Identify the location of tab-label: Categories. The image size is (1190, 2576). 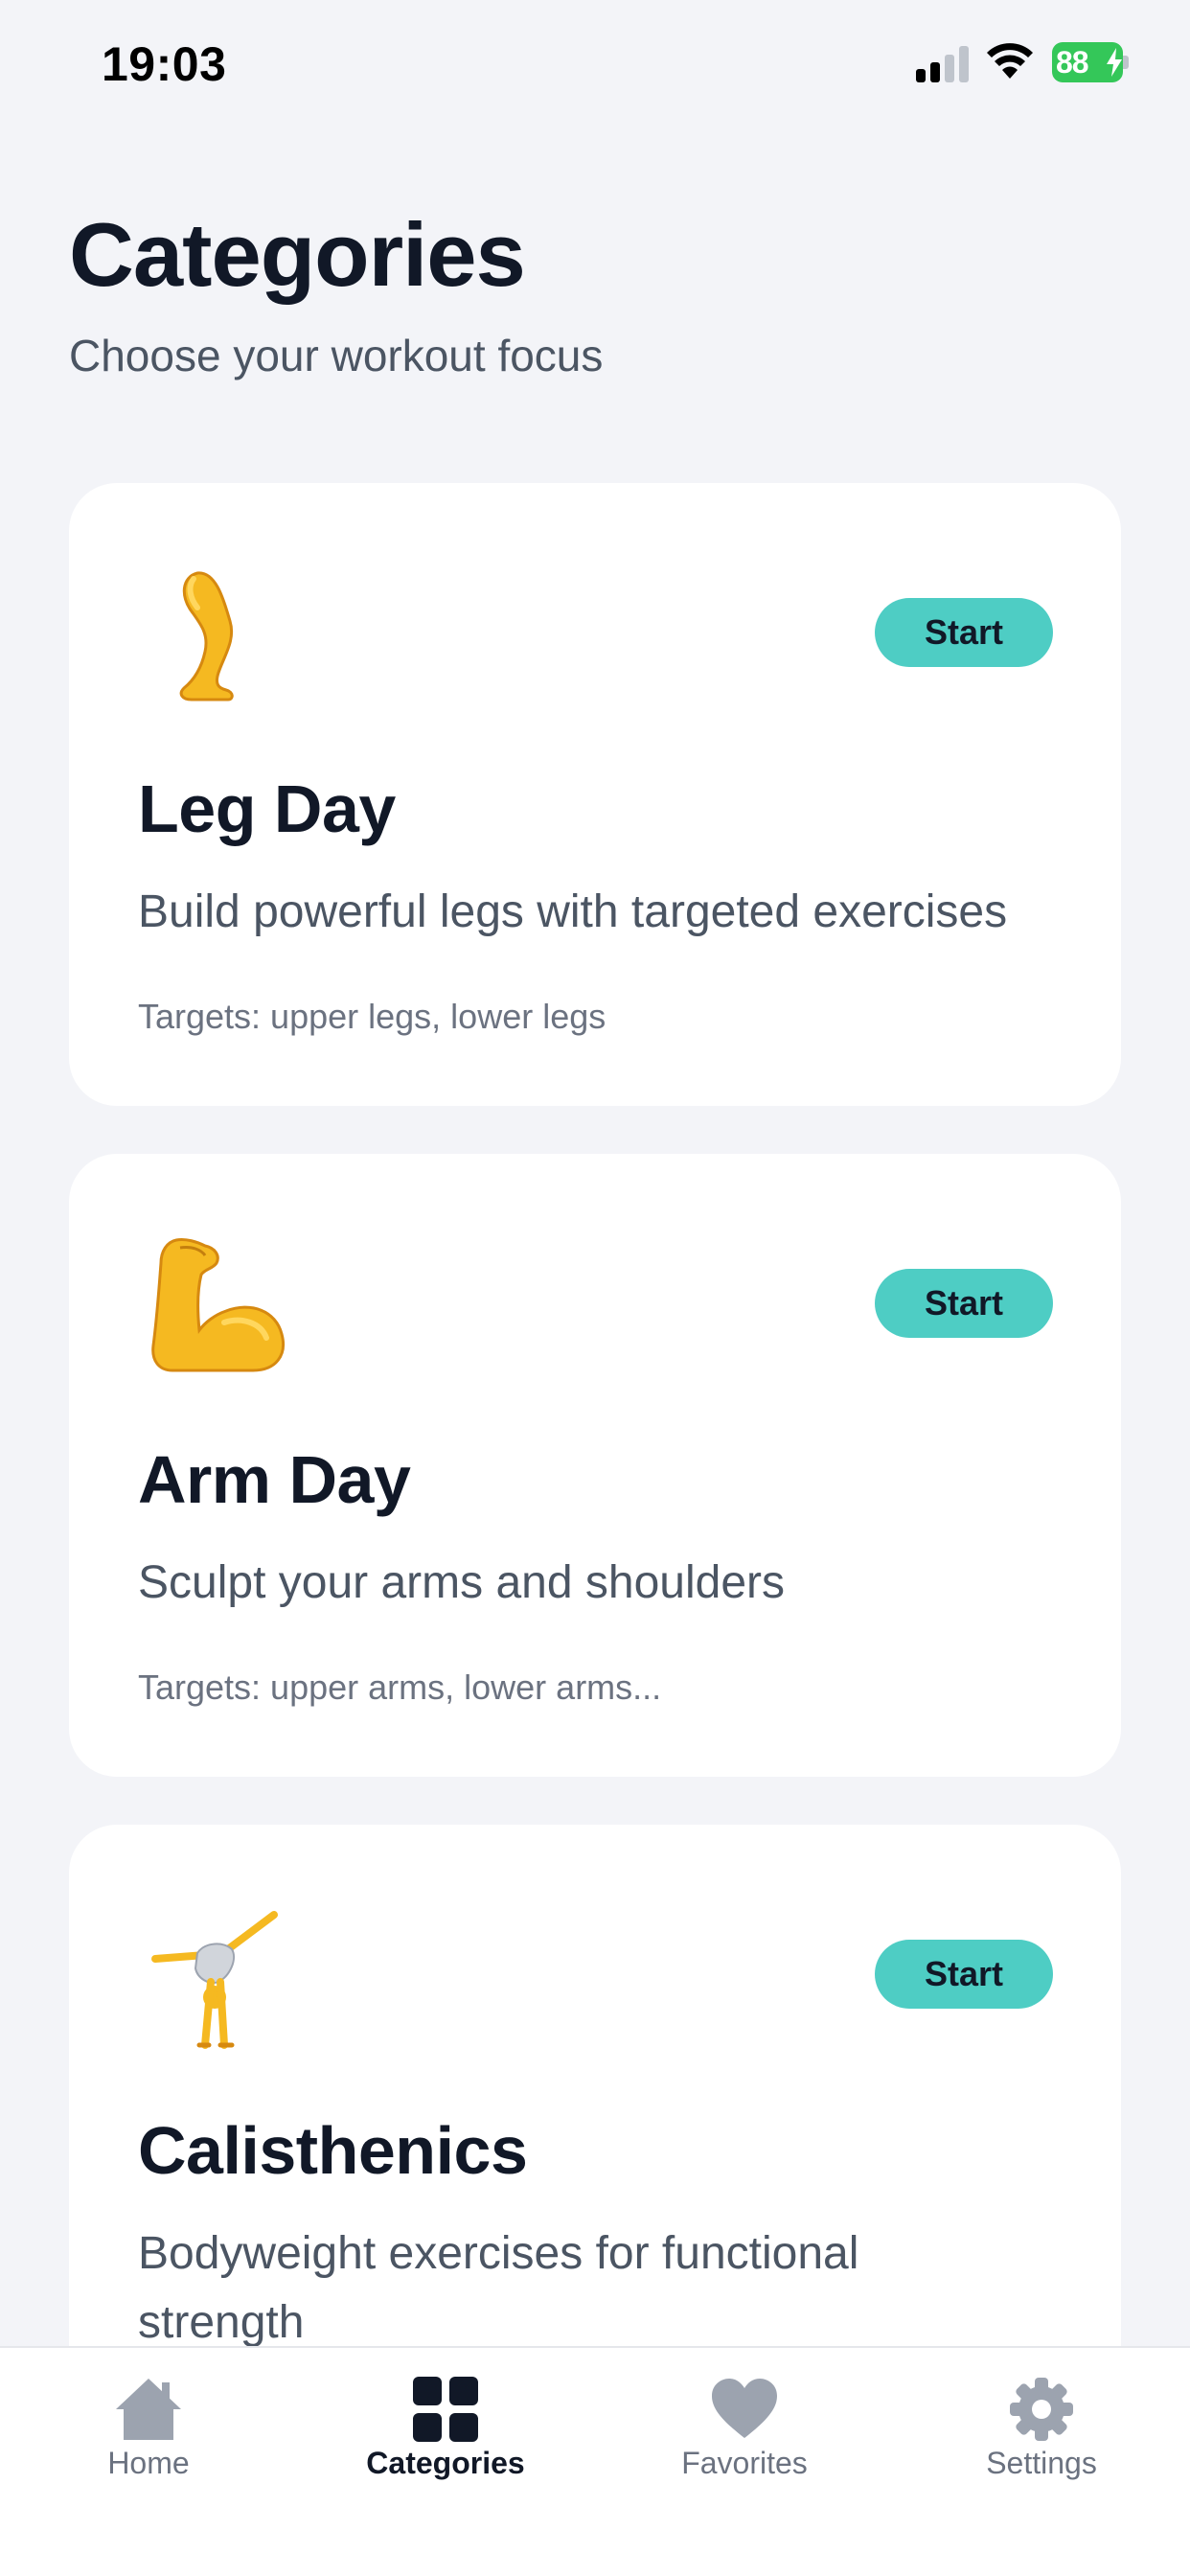
(445, 2463).